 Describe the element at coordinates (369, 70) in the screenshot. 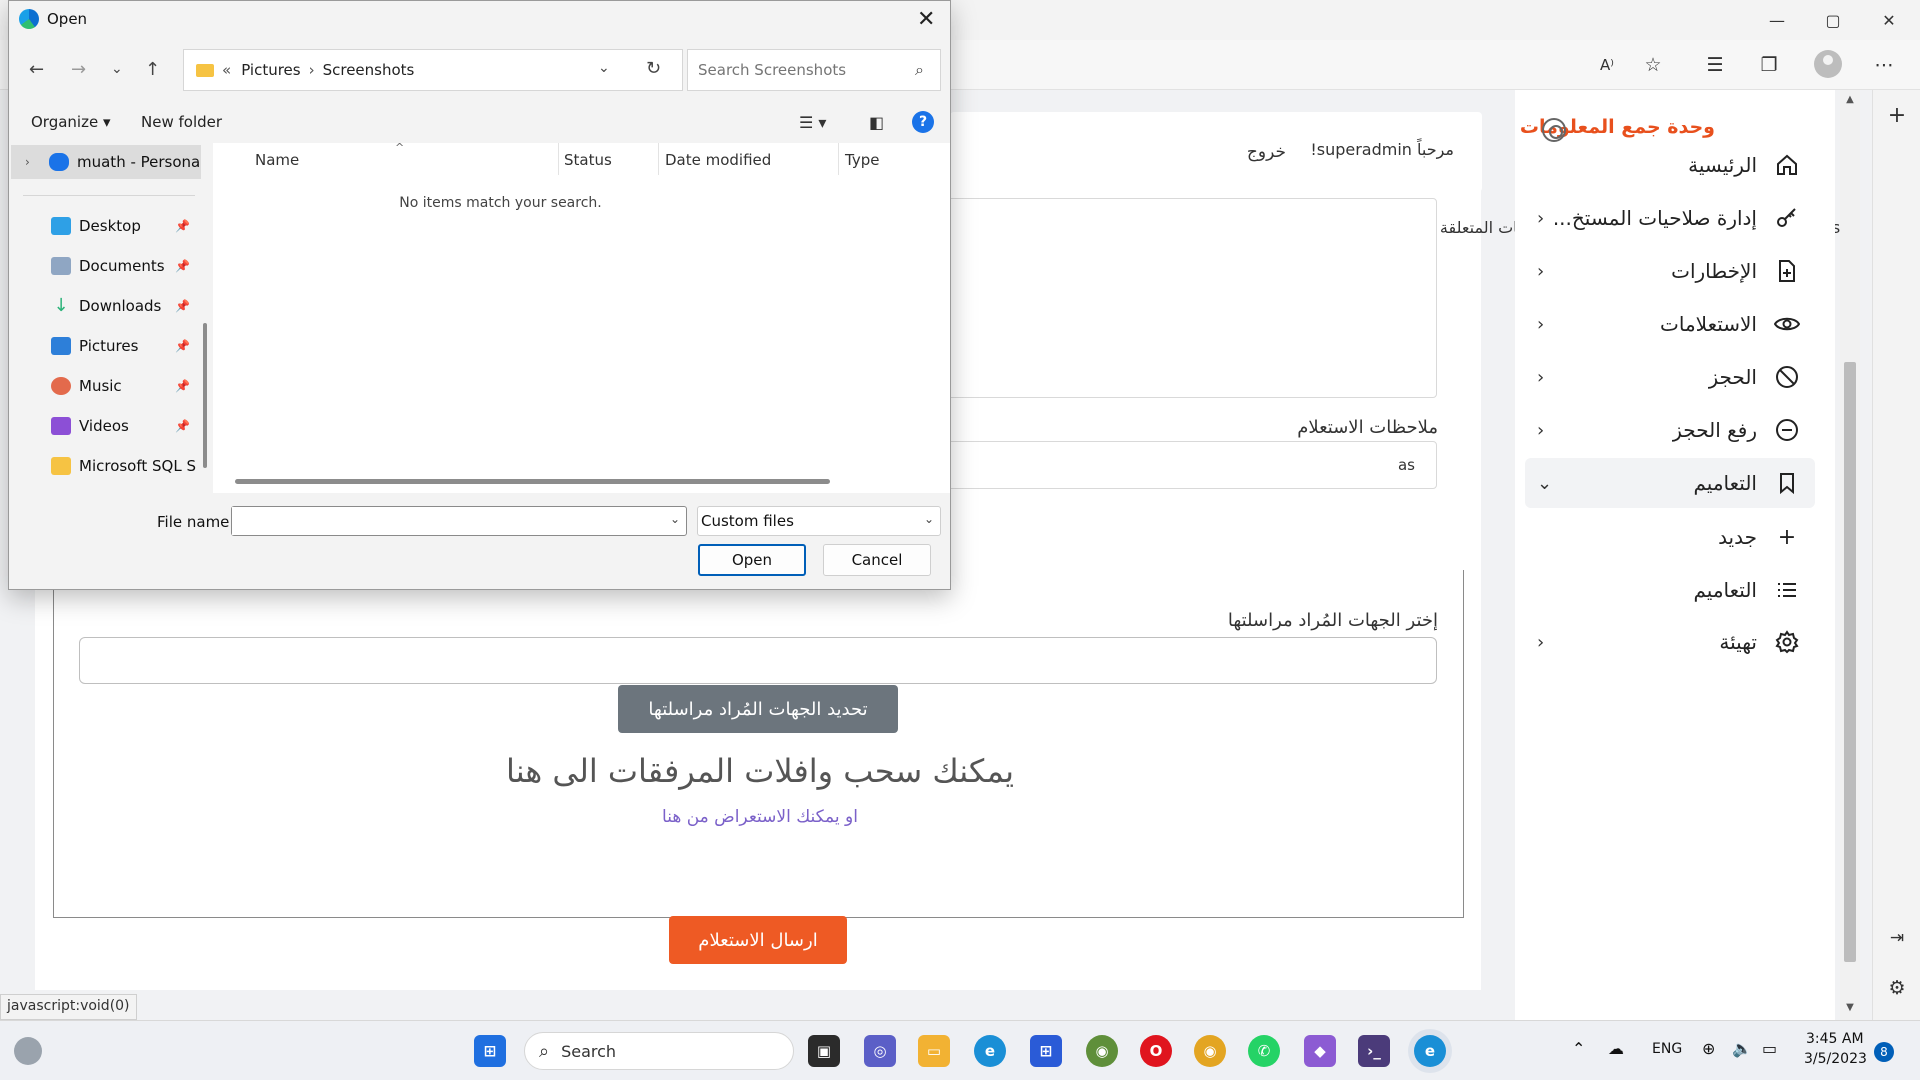

I see `breadcrumb-item-screenshots: Screenshots` at that location.